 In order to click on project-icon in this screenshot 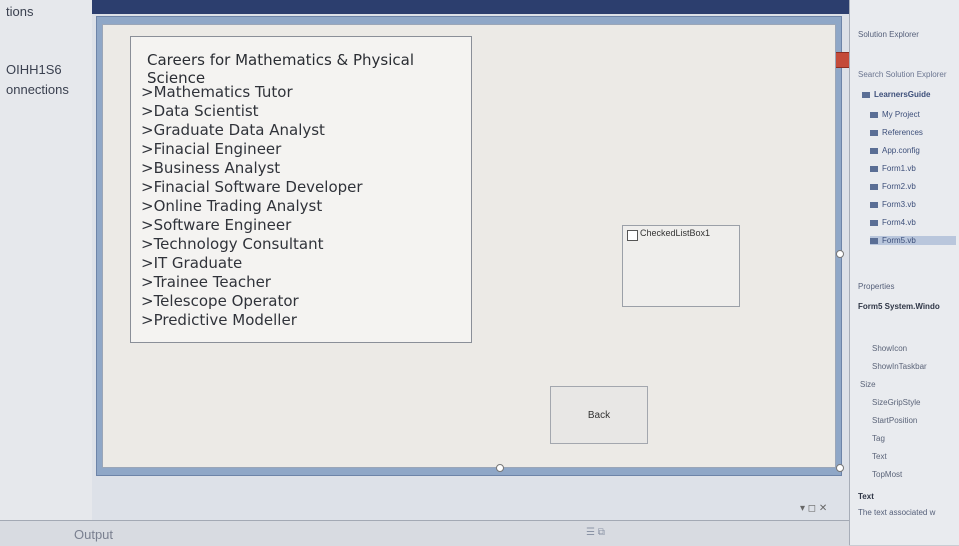, I will do `click(866, 94)`.